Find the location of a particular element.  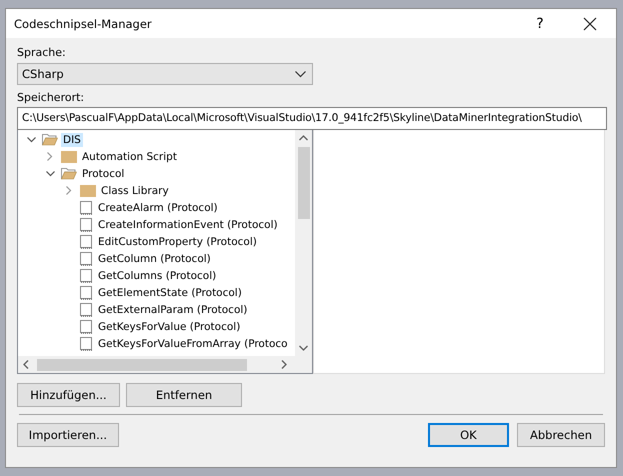

tree-item: GetElementState (Protocol) is located at coordinates (170, 293).